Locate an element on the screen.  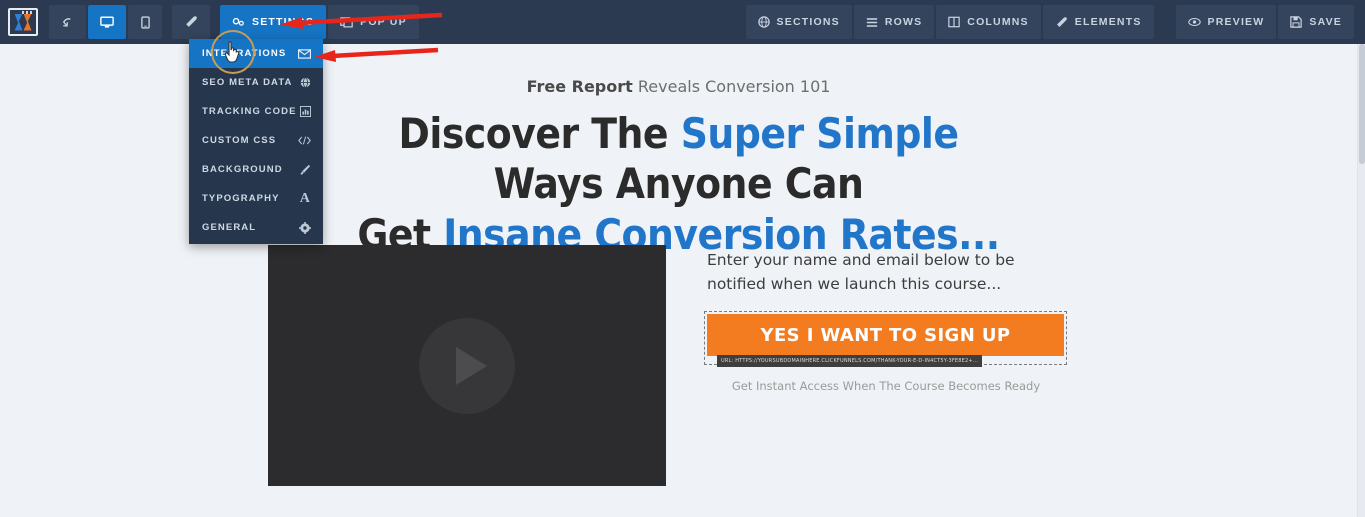
menu-item-typography: TYPOGRAPHY A is located at coordinates (256, 198).